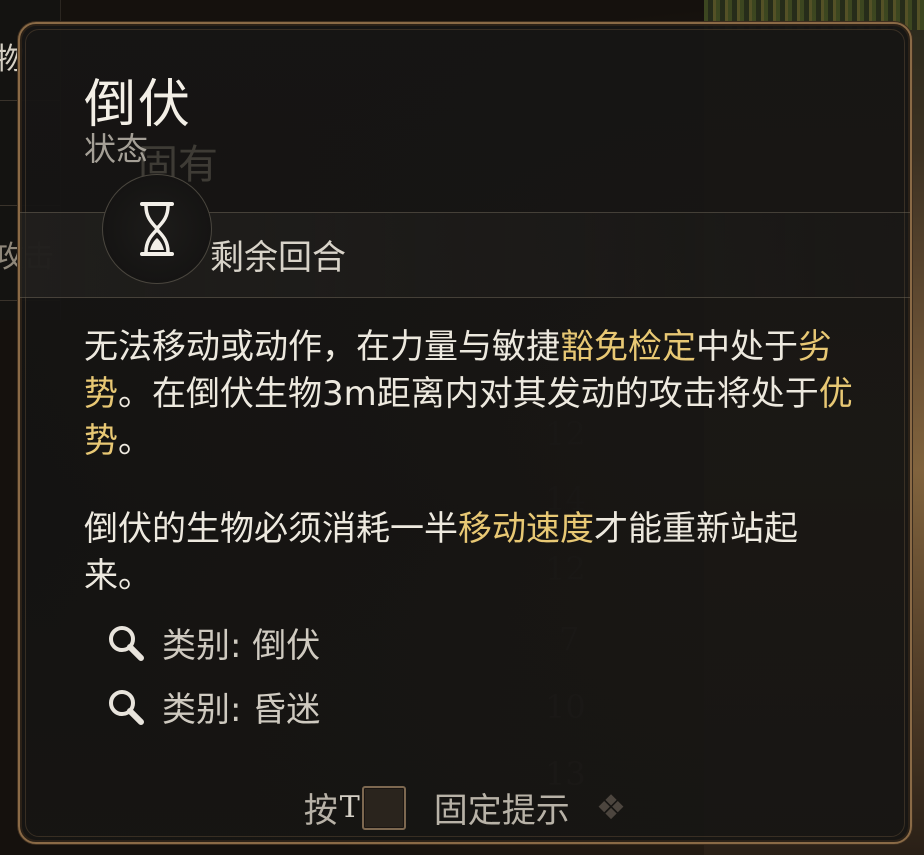  Describe the element at coordinates (526, 529) in the screenshot. I see `keyword-movement-speed: 移动速度` at that location.